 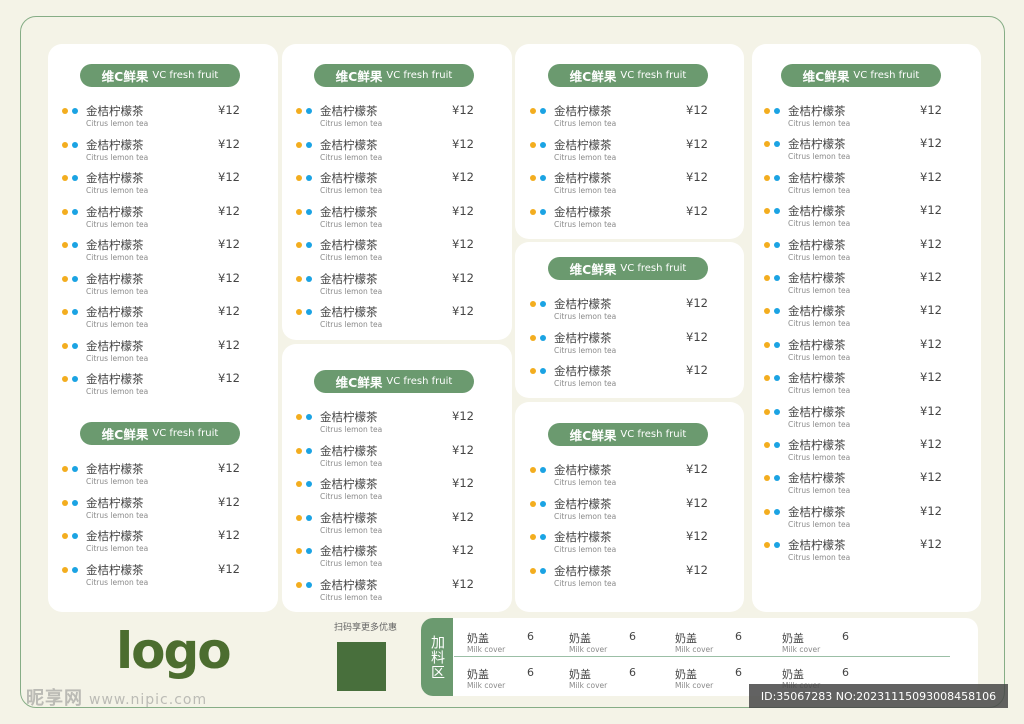 What do you see at coordinates (878, 696) in the screenshot?
I see `image-id-bar: ID:35067283 NO:20231115093008458106` at bounding box center [878, 696].